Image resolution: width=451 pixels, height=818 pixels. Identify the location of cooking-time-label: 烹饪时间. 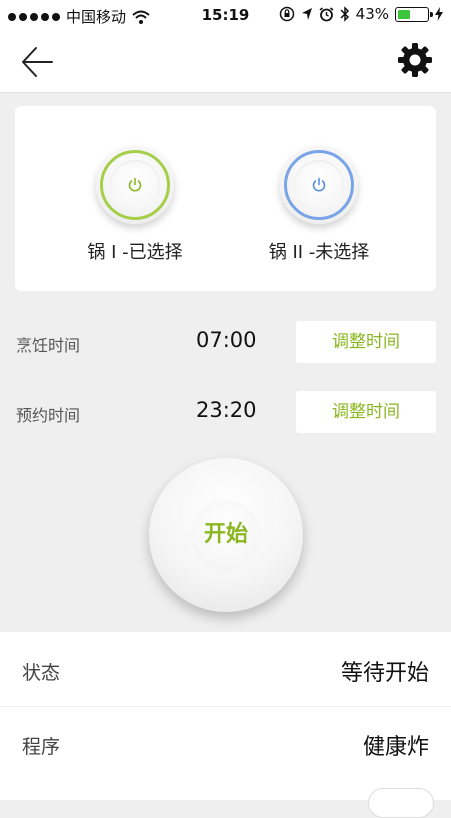
(48, 345).